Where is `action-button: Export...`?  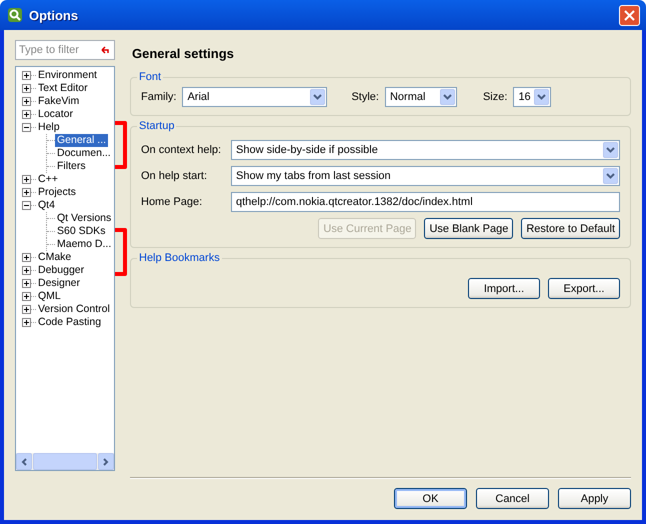
action-button: Export... is located at coordinates (584, 288).